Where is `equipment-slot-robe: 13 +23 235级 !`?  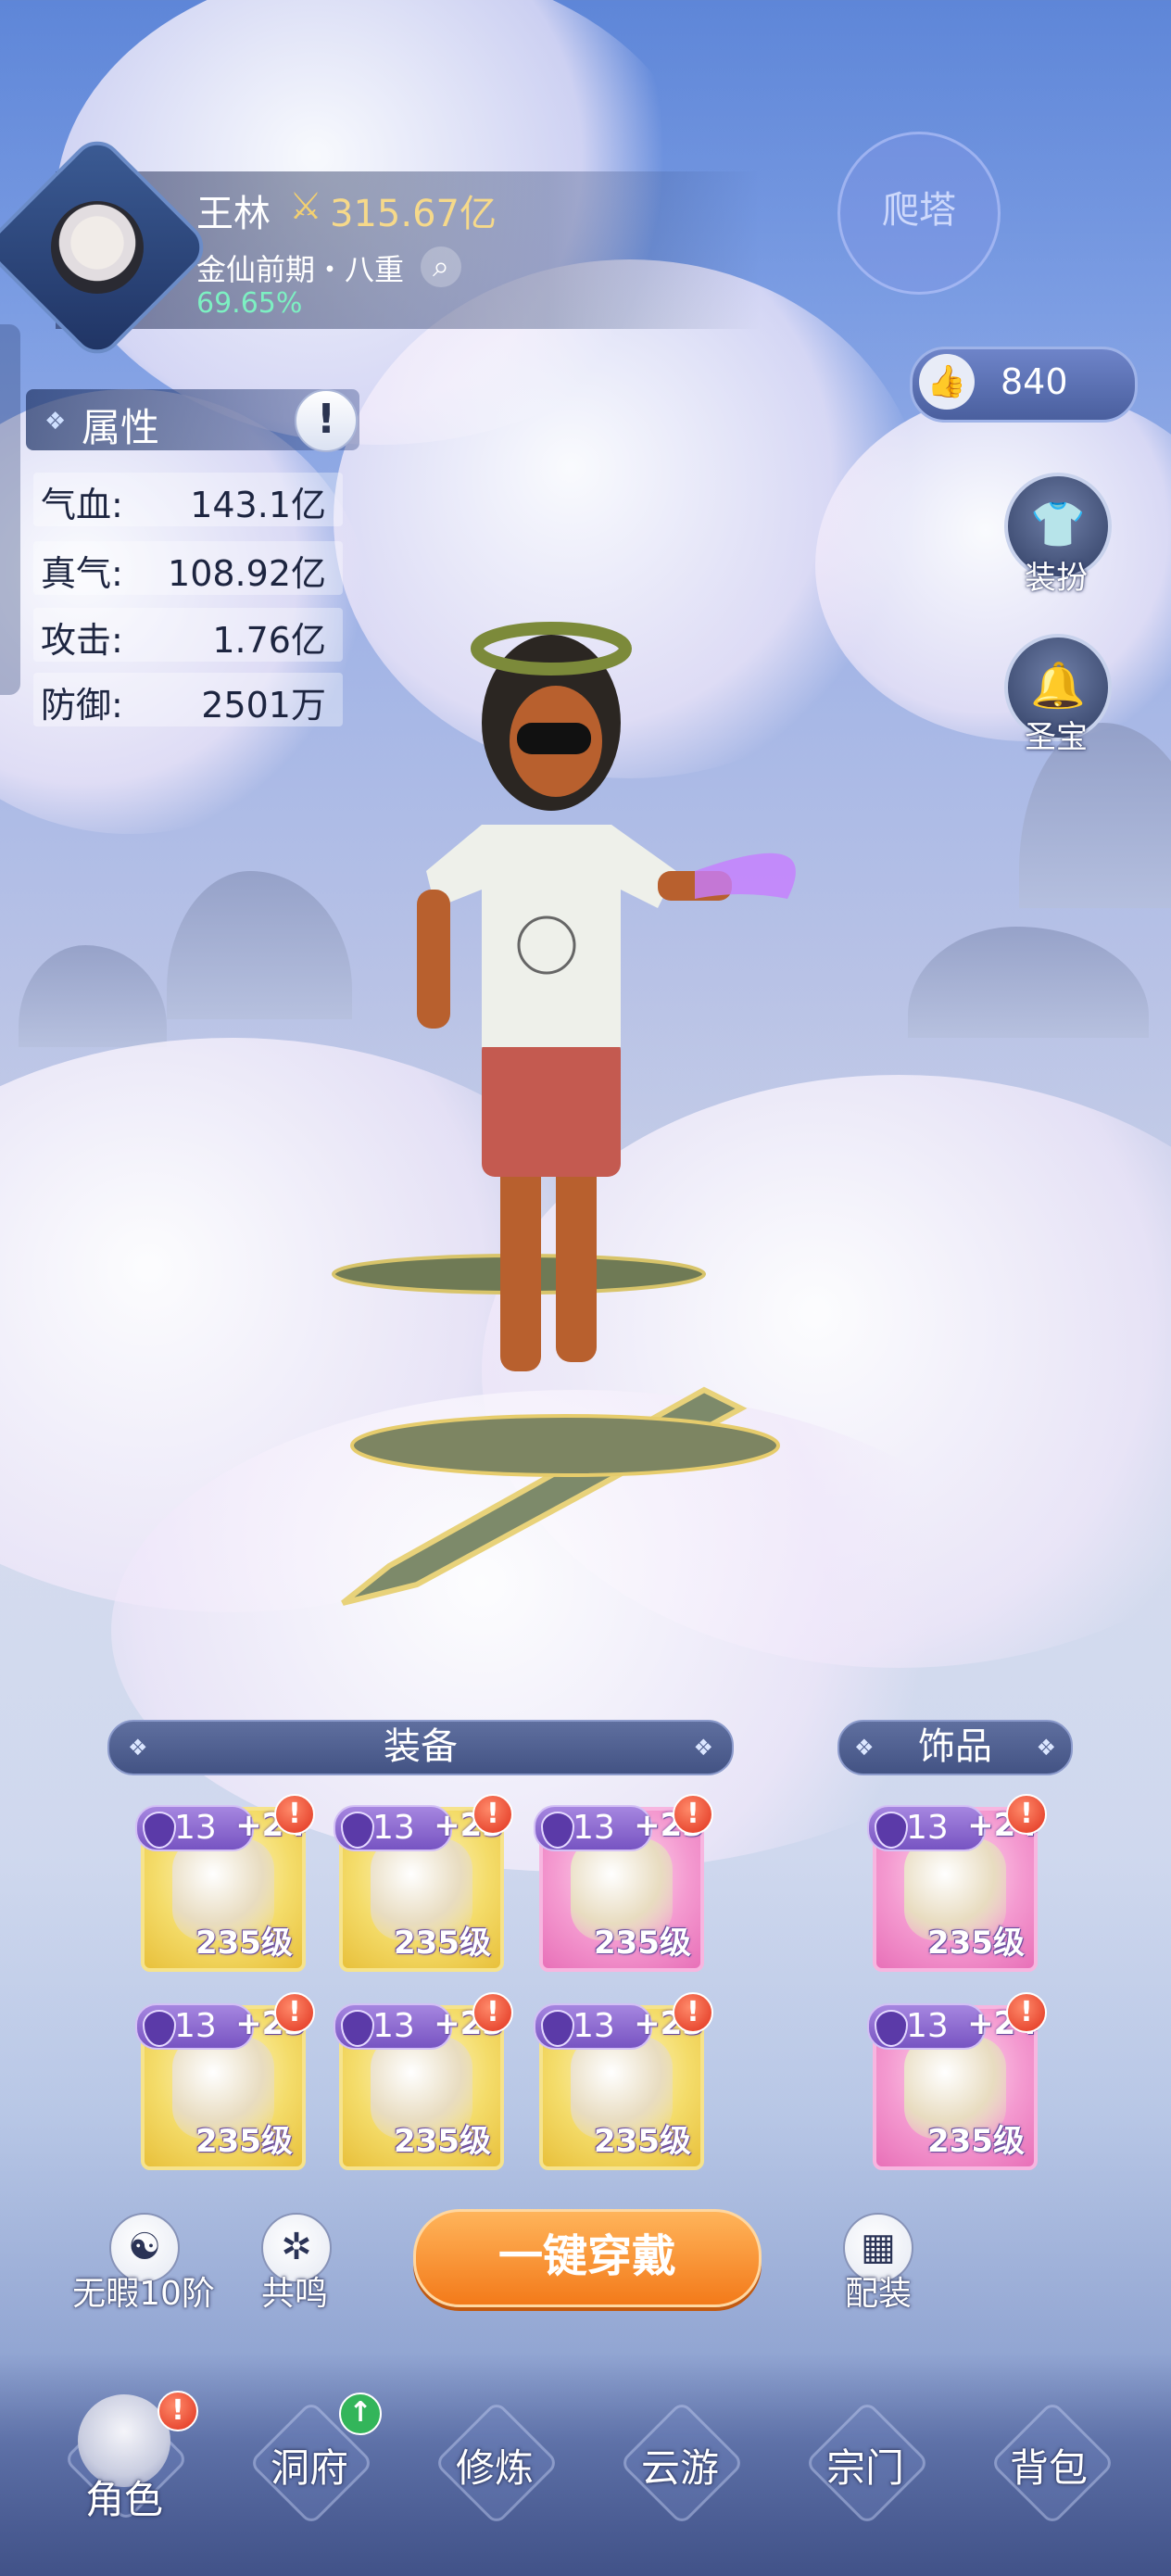
equipment-slot-robe: 13 +23 235级 ! is located at coordinates (225, 2081).